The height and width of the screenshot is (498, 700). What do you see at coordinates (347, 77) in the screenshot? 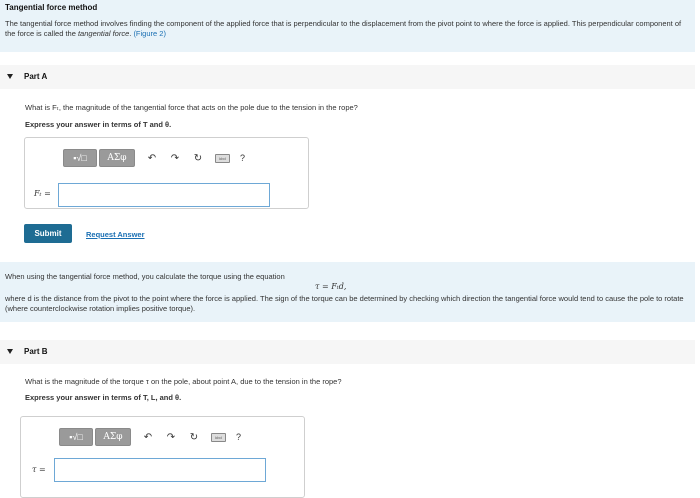
I see `part-a-header: Part A` at bounding box center [347, 77].